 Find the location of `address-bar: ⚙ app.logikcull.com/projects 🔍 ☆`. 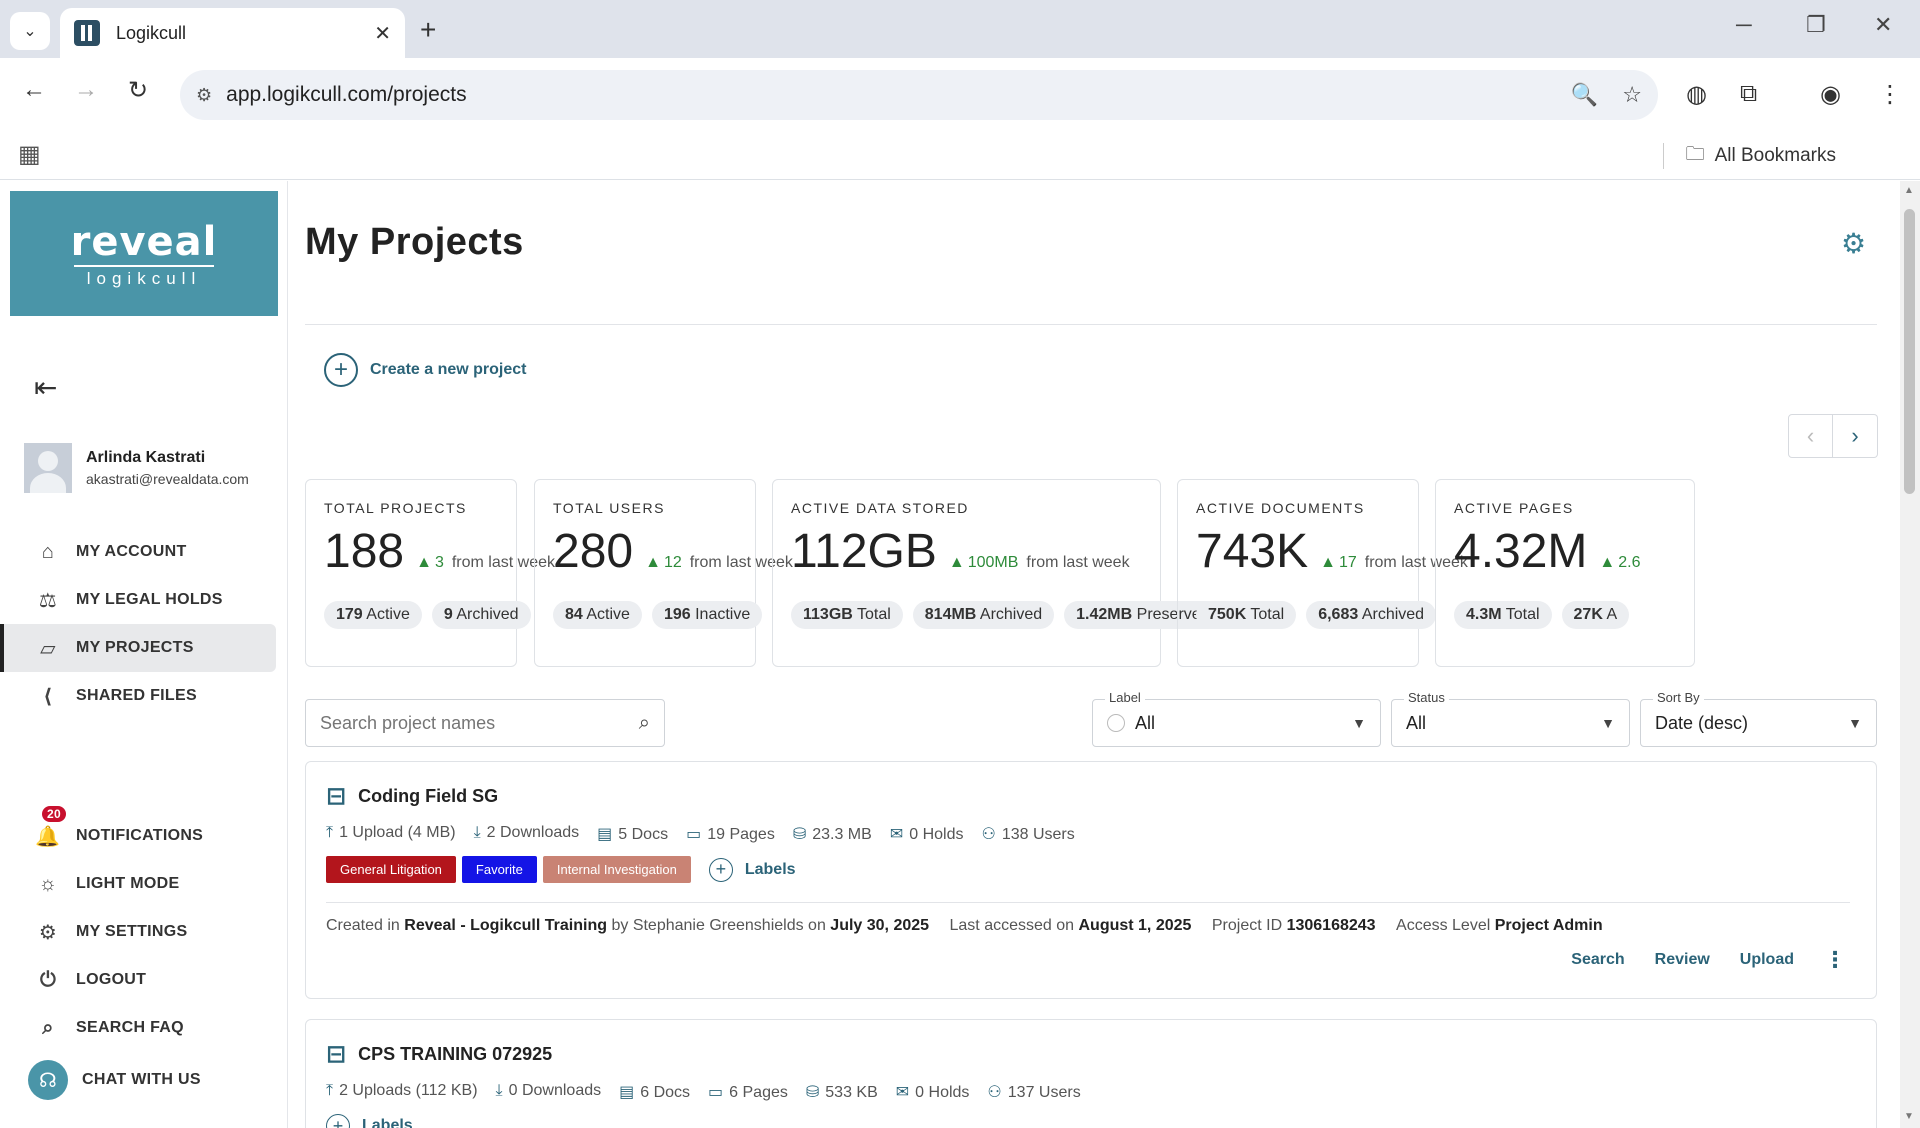

address-bar: ⚙ app.logikcull.com/projects 🔍 ☆ is located at coordinates (919, 95).